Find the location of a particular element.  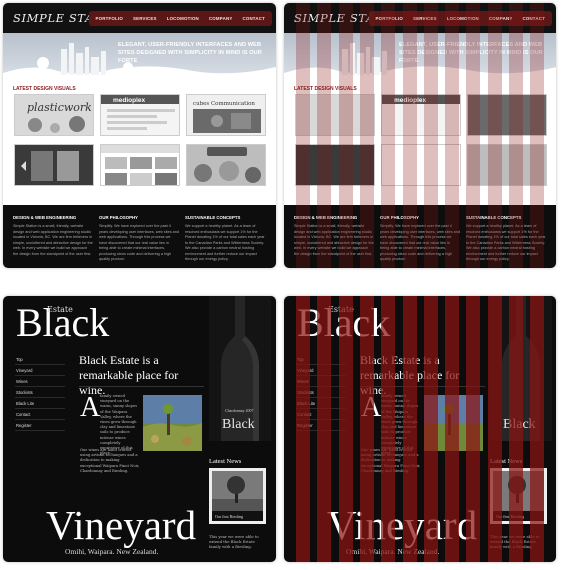

dark-site-preview is located at coordinates (54, 165).